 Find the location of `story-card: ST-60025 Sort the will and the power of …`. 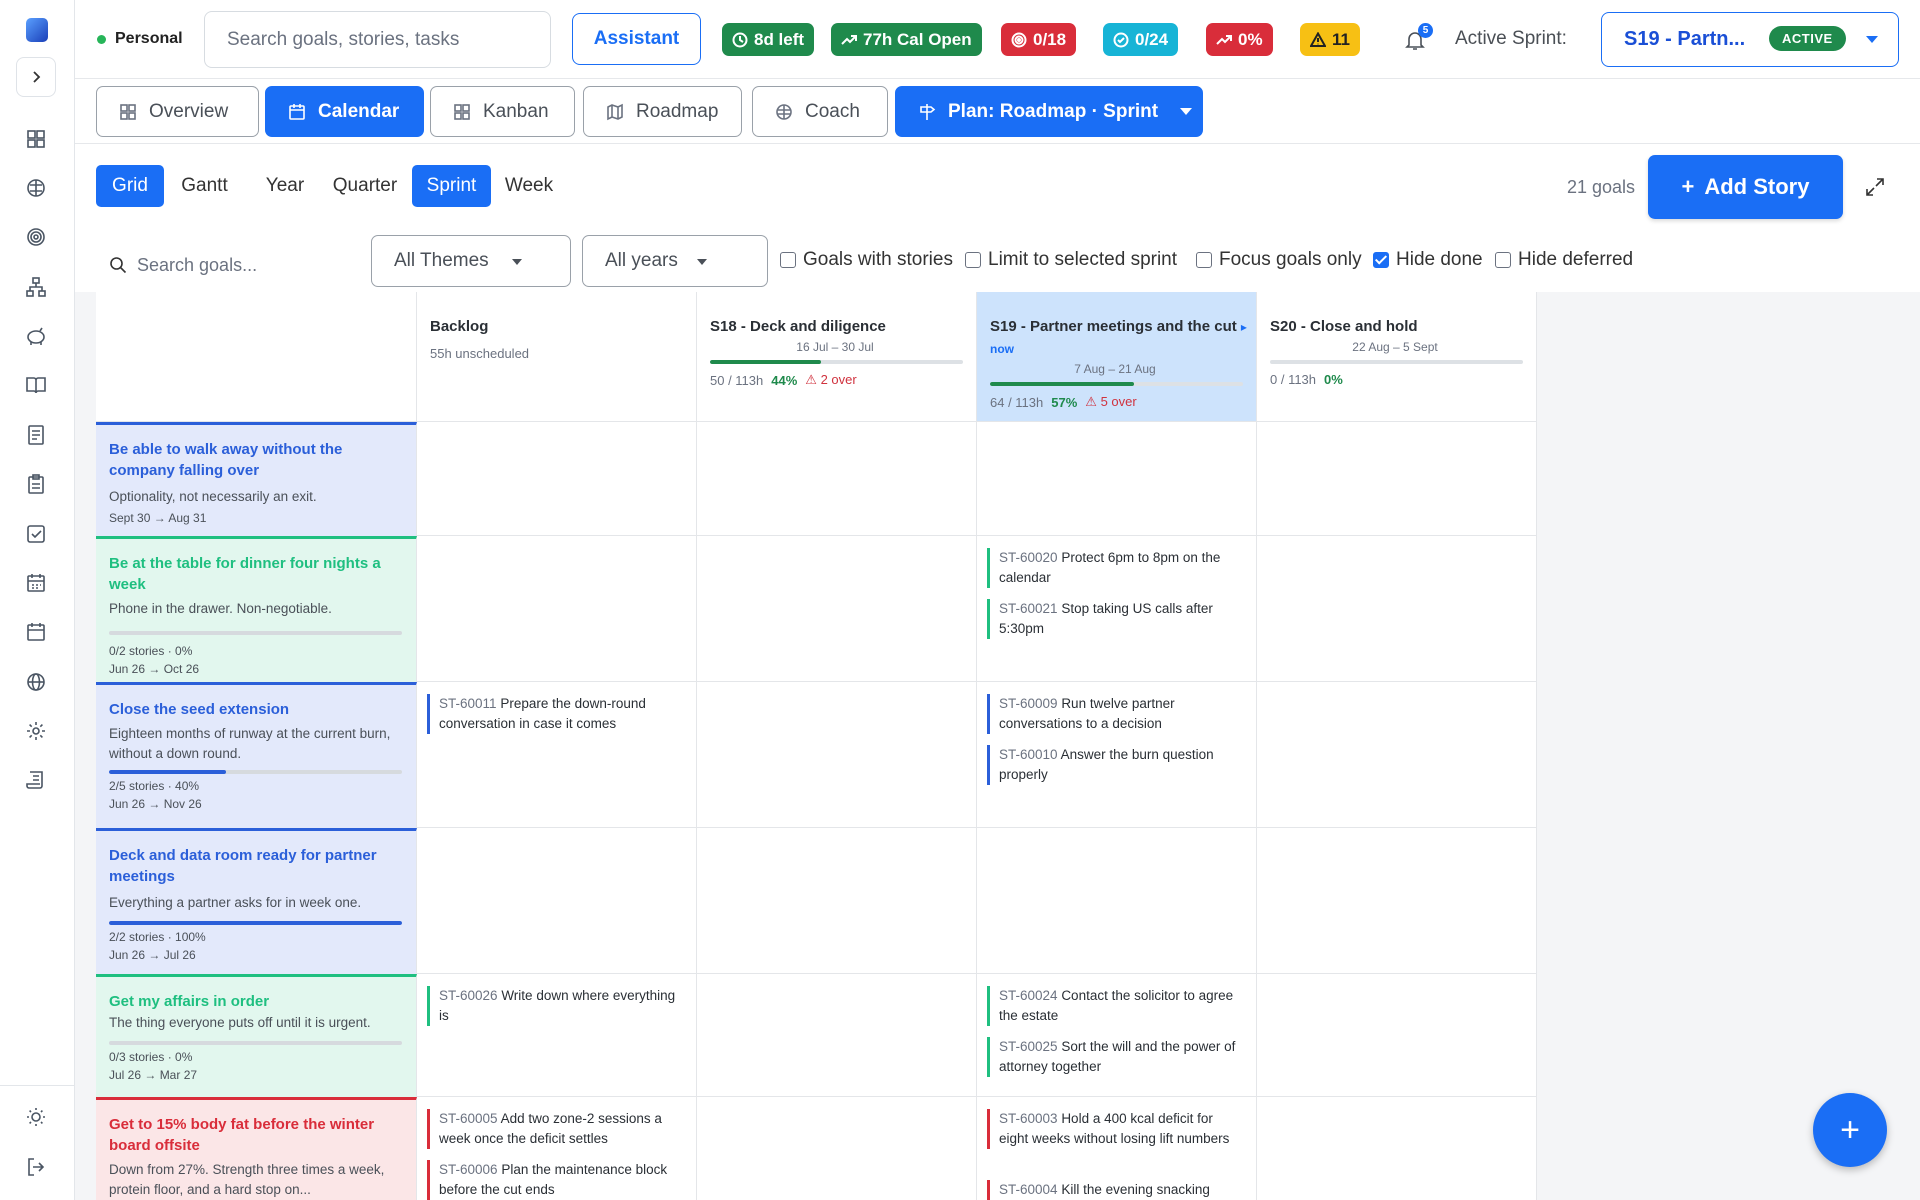

story-card: ST-60025 Sort the will and the power of … is located at coordinates (1114, 1057).